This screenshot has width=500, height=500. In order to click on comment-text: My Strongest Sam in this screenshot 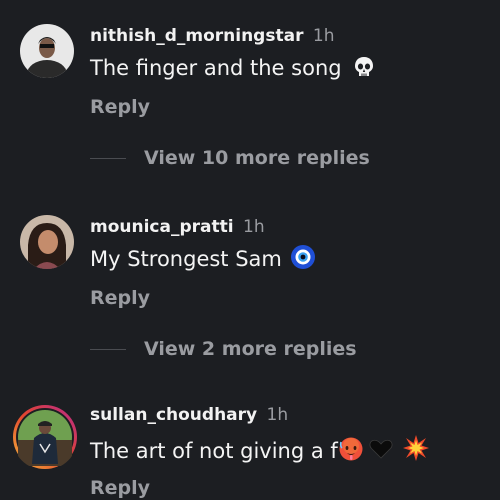, I will do `click(186, 259)`.